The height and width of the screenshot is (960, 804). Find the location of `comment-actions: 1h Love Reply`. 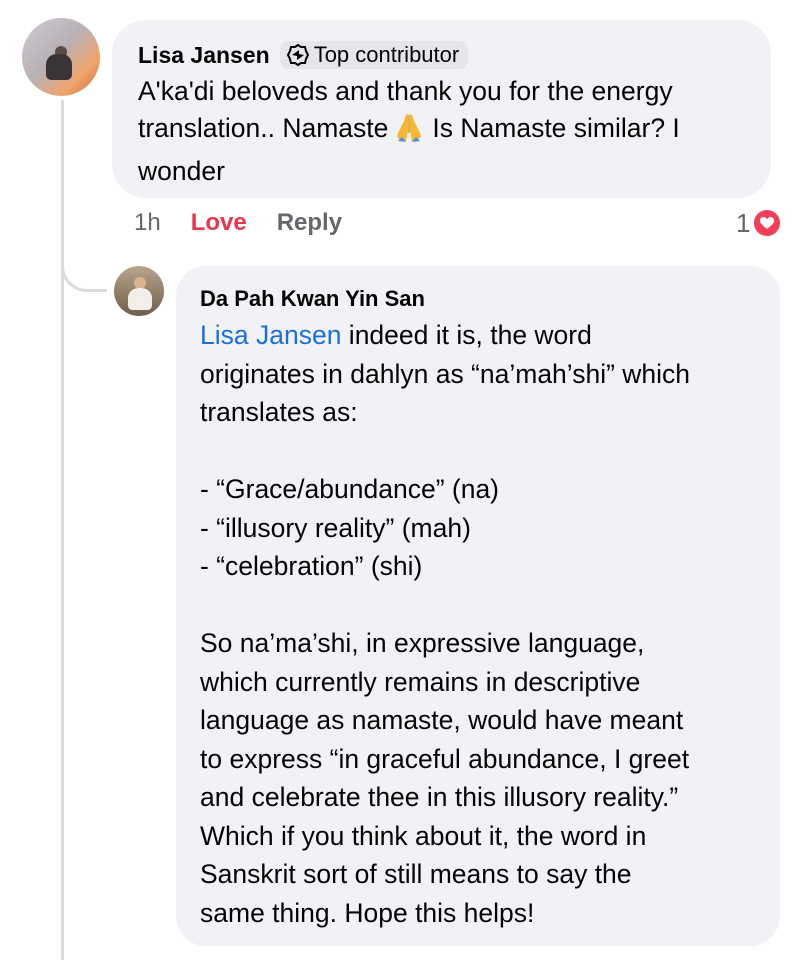

comment-actions: 1h Love Reply is located at coordinates (238, 223).